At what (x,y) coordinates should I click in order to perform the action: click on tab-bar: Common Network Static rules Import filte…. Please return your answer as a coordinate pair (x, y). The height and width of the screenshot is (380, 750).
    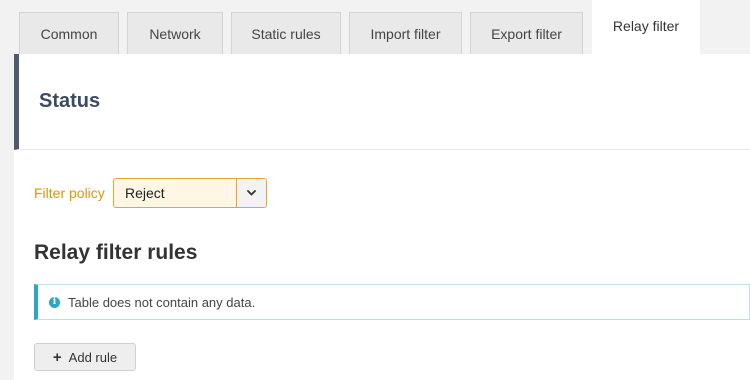
    Looking at the image, I should click on (375, 27).